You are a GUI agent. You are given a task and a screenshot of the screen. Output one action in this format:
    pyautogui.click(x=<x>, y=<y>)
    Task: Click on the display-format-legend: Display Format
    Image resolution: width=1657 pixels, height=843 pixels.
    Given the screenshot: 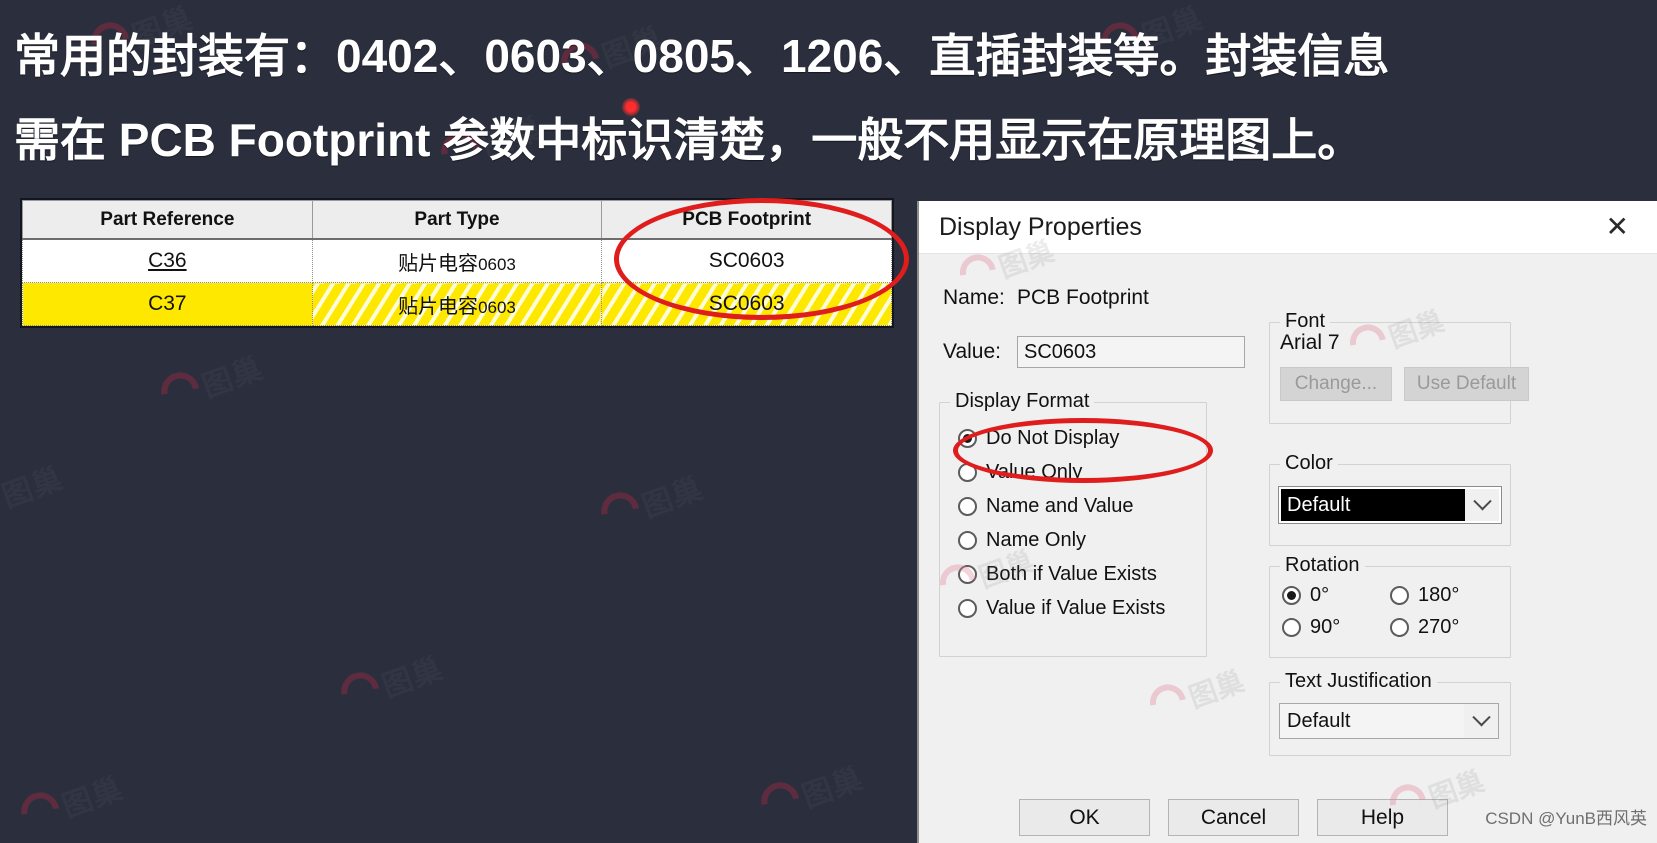 What is the action you would take?
    pyautogui.click(x=1022, y=401)
    